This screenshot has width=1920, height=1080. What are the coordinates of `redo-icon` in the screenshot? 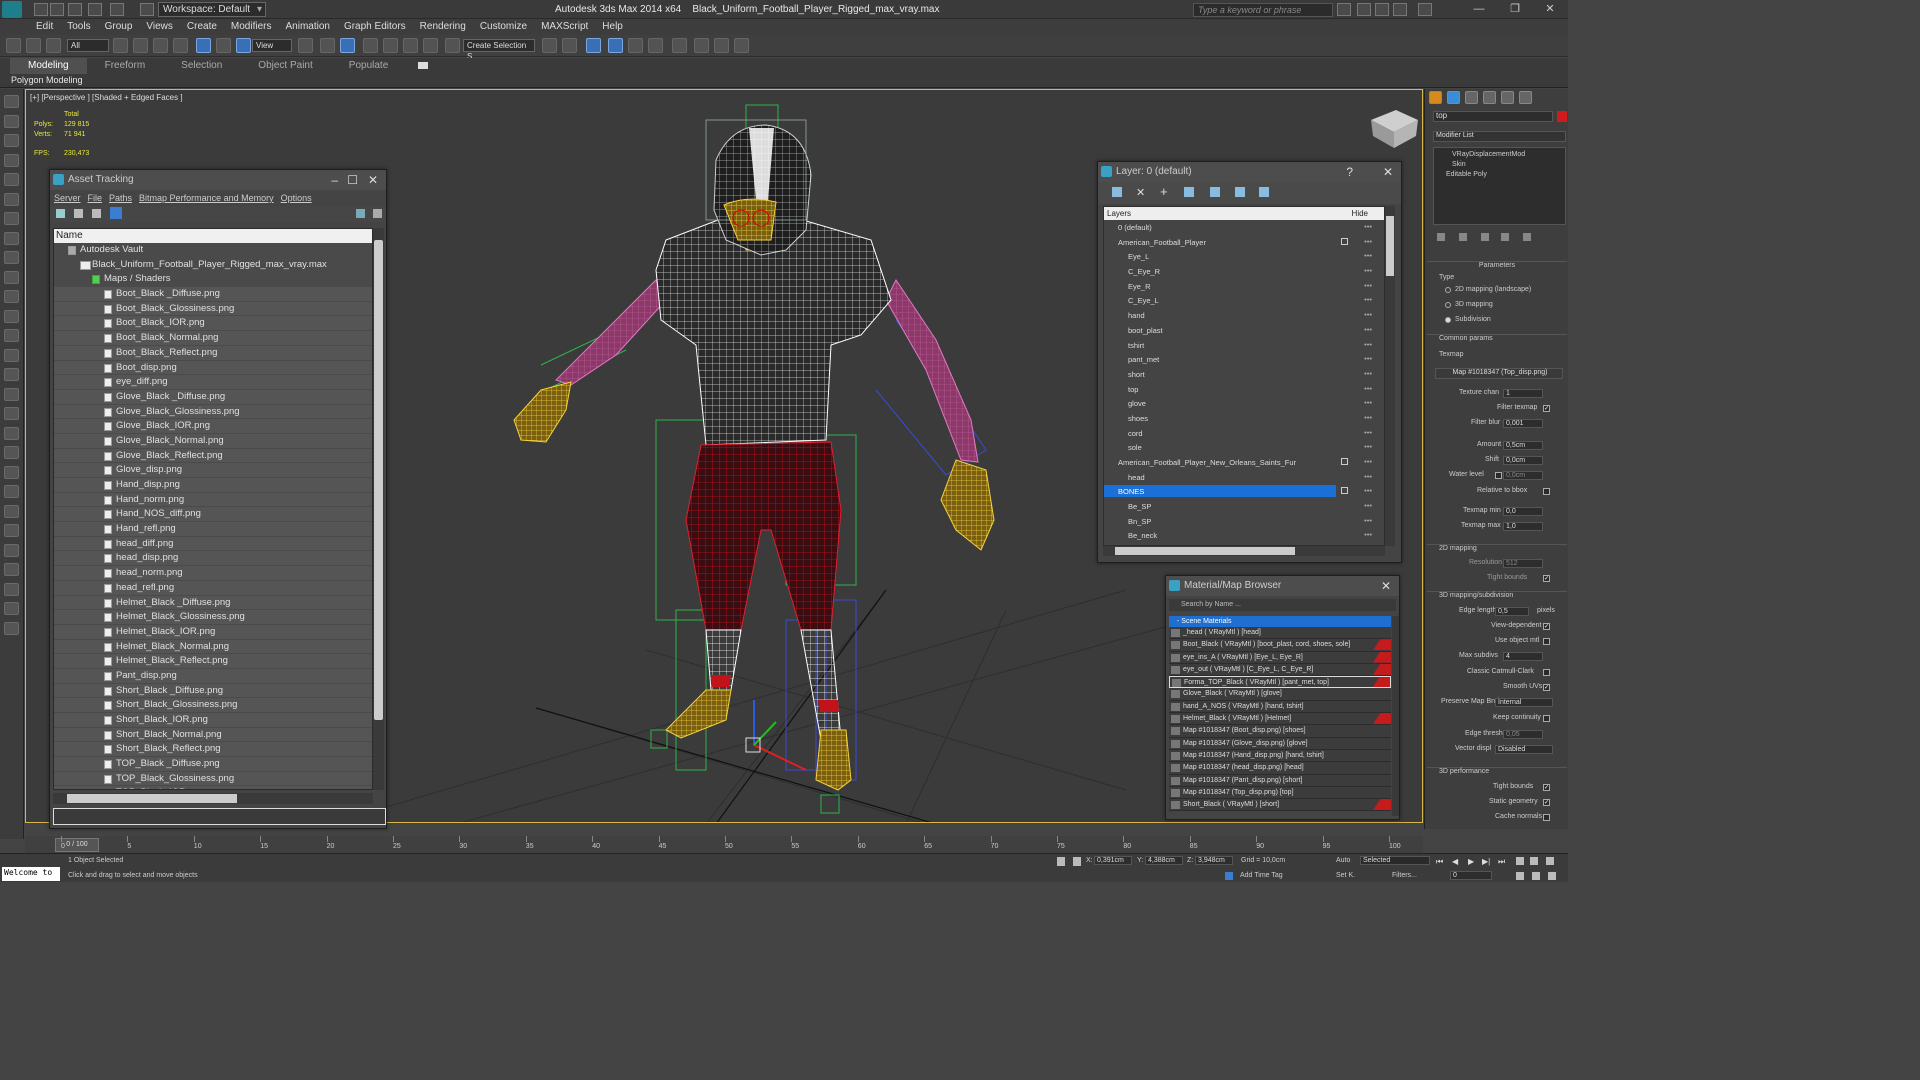 It's located at (117, 9).